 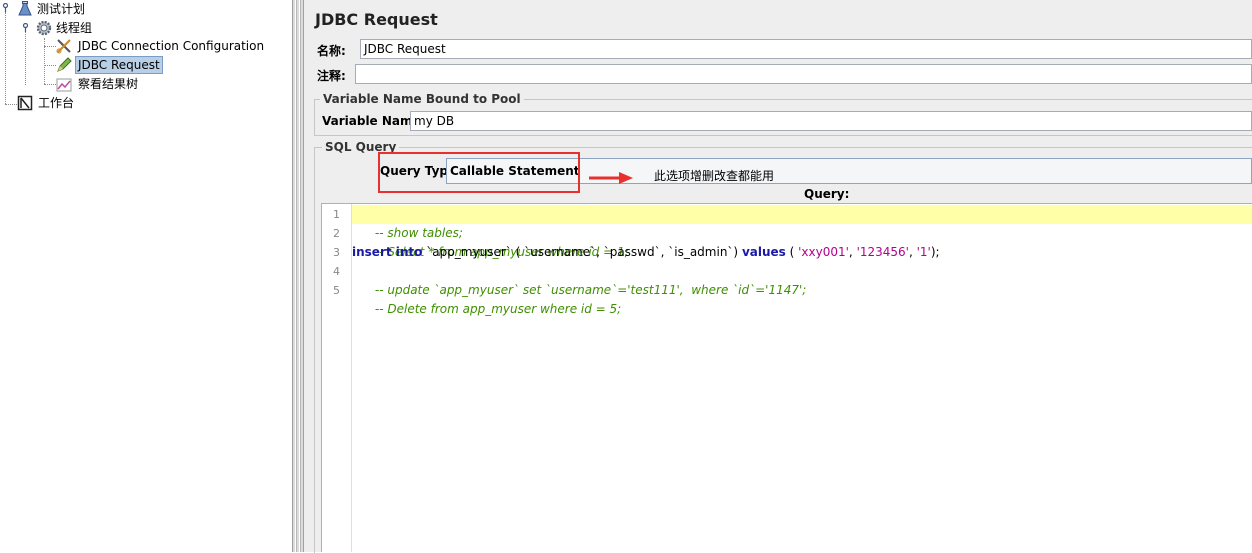 I want to click on variable-name-field: my DB, so click(x=831, y=121).